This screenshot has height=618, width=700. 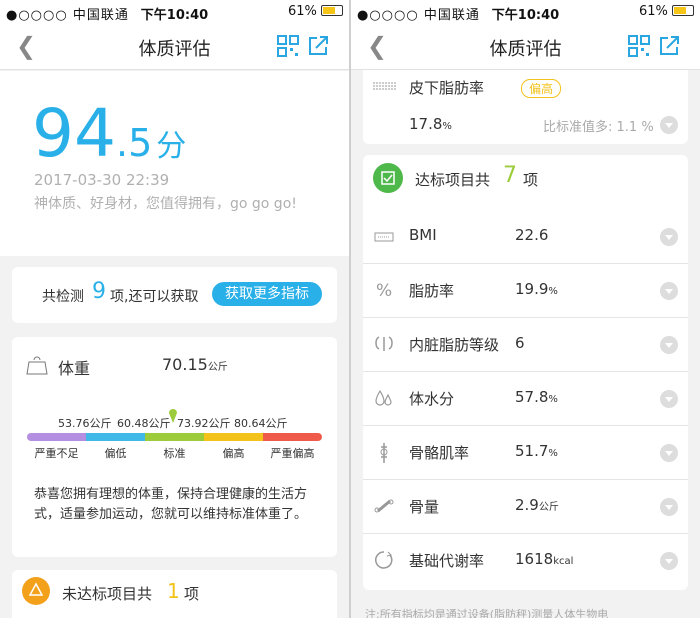 I want to click on threshold-4: 80.64公斤, so click(x=261, y=423).